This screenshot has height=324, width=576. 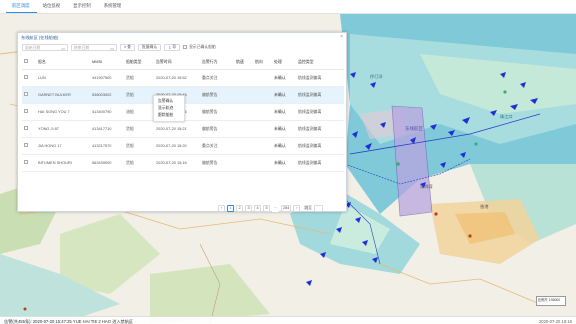 I want to click on ship-name: JIA HONG 17, so click(x=63, y=146).